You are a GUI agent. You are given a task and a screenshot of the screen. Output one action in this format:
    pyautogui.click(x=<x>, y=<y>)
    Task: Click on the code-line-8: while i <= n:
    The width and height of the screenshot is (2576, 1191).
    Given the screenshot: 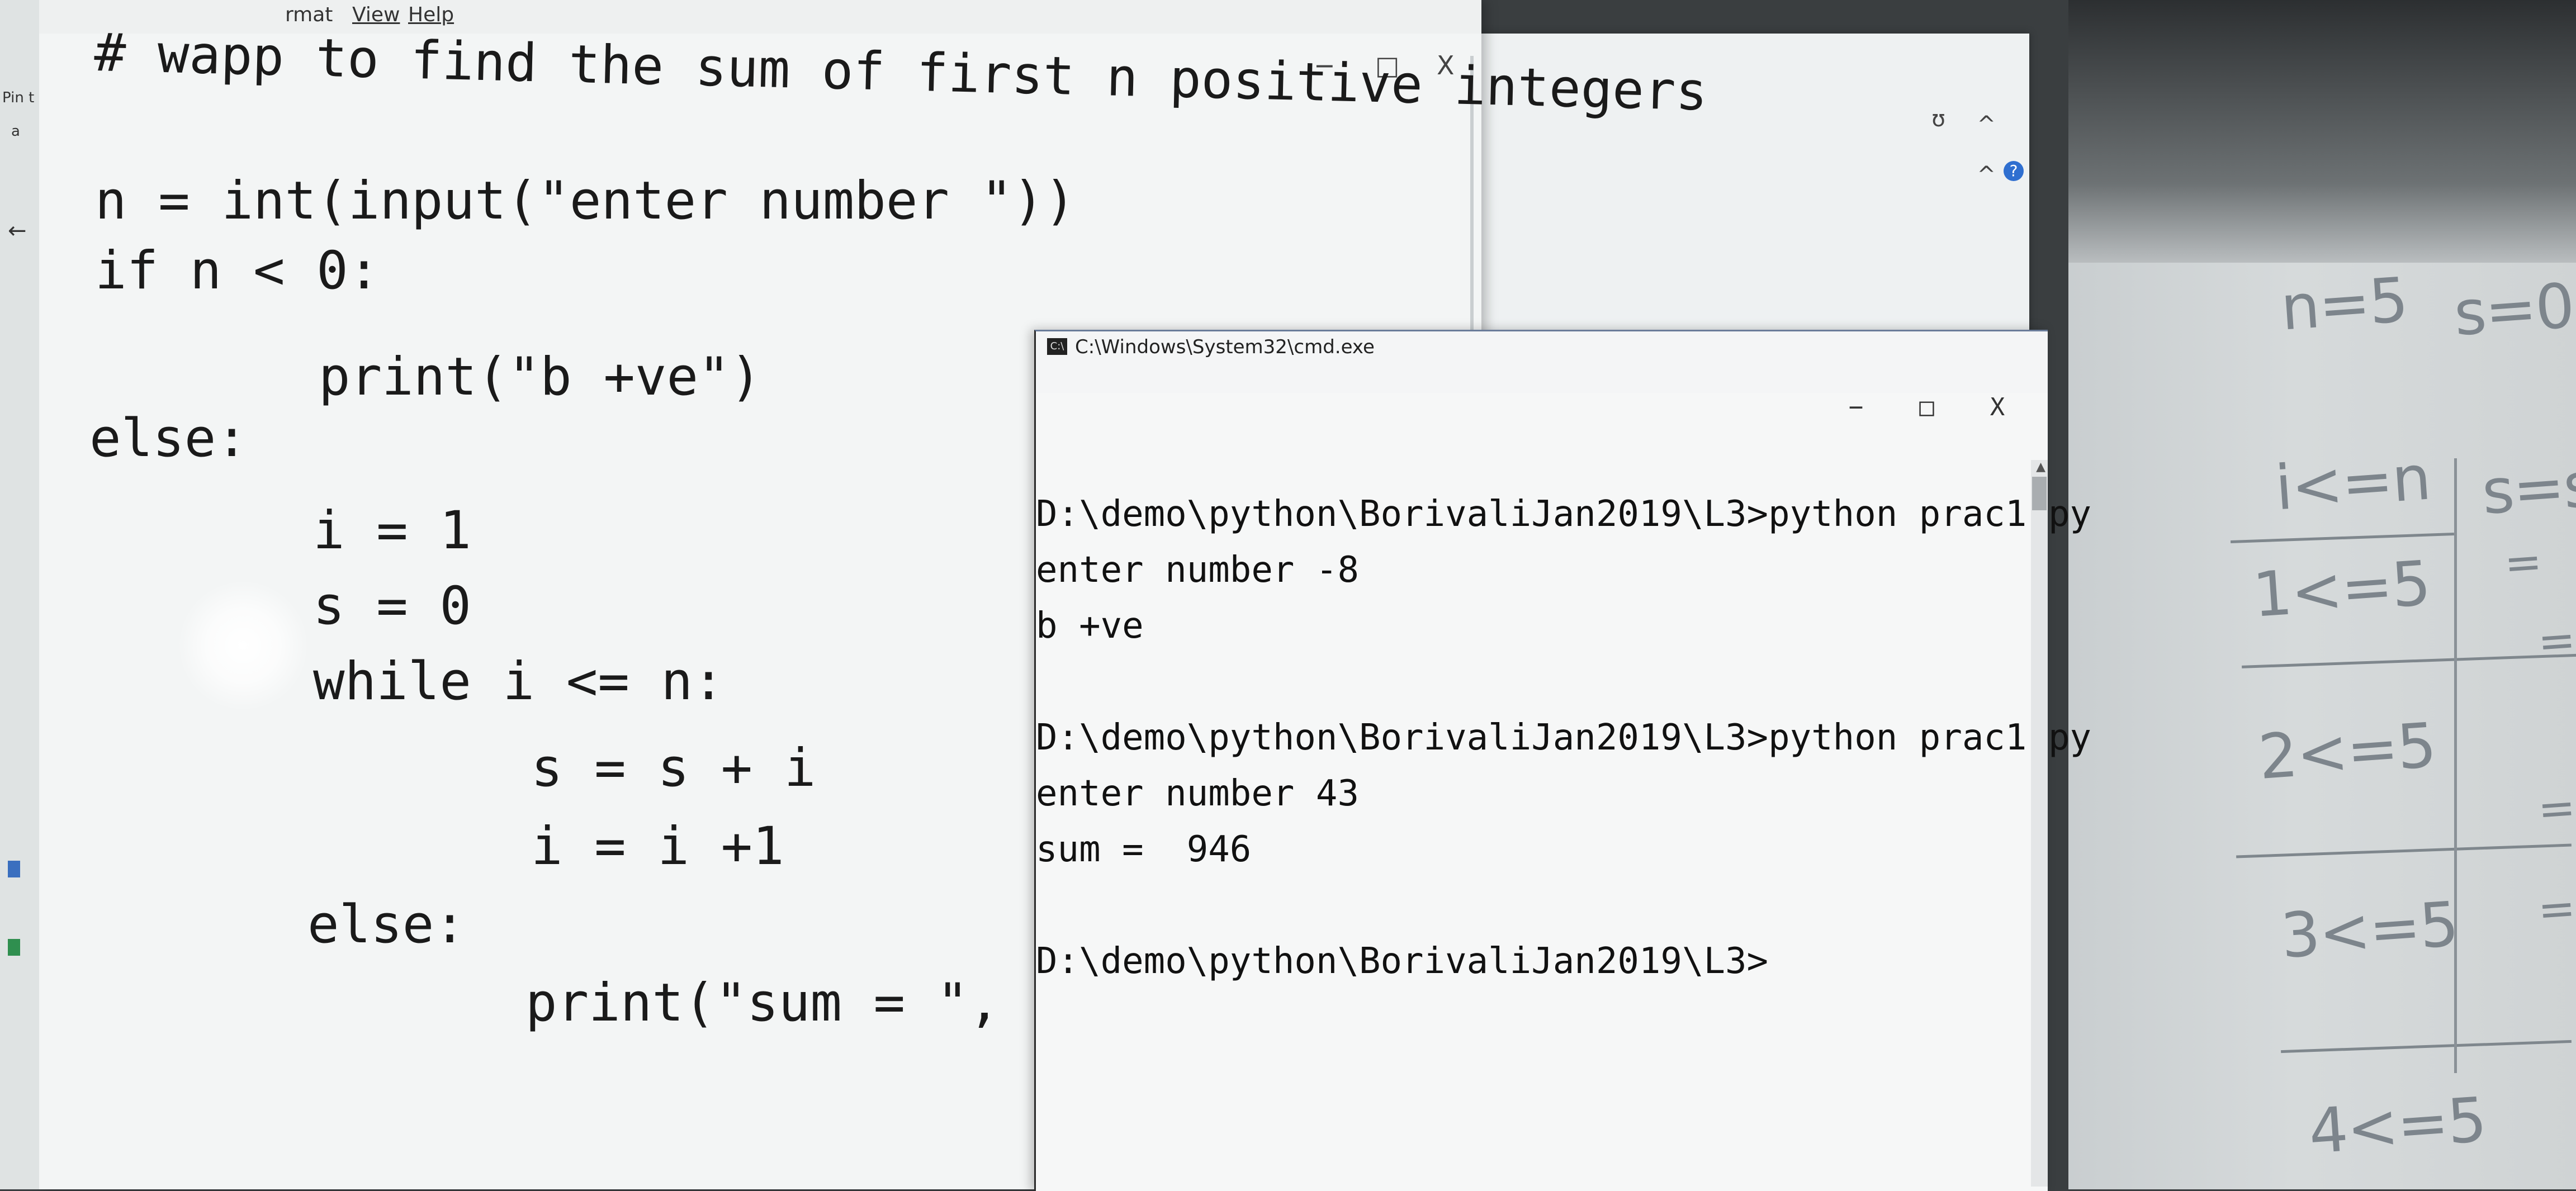 What is the action you would take?
    pyautogui.click(x=518, y=681)
    